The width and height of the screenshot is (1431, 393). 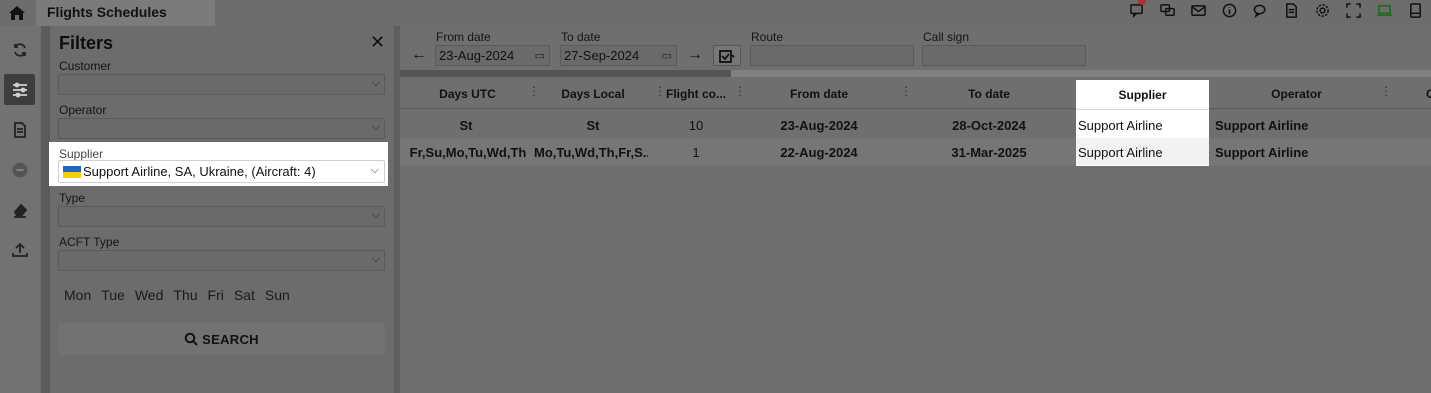 I want to click on customer-label: Customer, so click(x=85, y=66).